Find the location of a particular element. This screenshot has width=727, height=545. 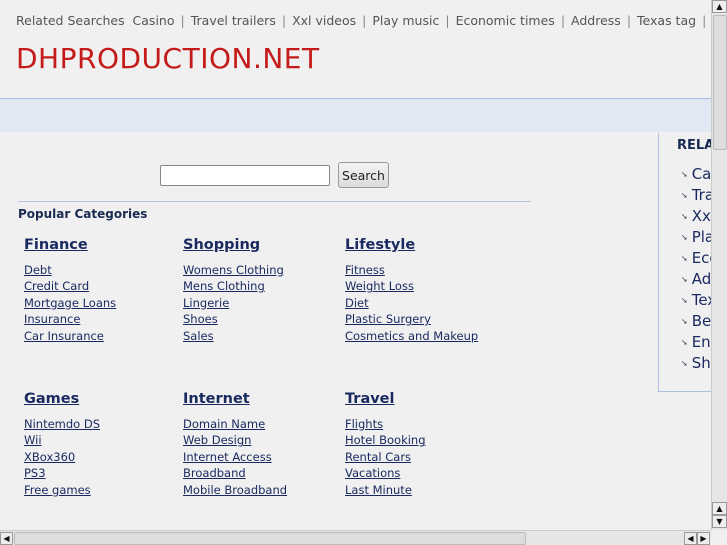

sidebar-item: ➘ Play music is located at coordinates (696, 237).